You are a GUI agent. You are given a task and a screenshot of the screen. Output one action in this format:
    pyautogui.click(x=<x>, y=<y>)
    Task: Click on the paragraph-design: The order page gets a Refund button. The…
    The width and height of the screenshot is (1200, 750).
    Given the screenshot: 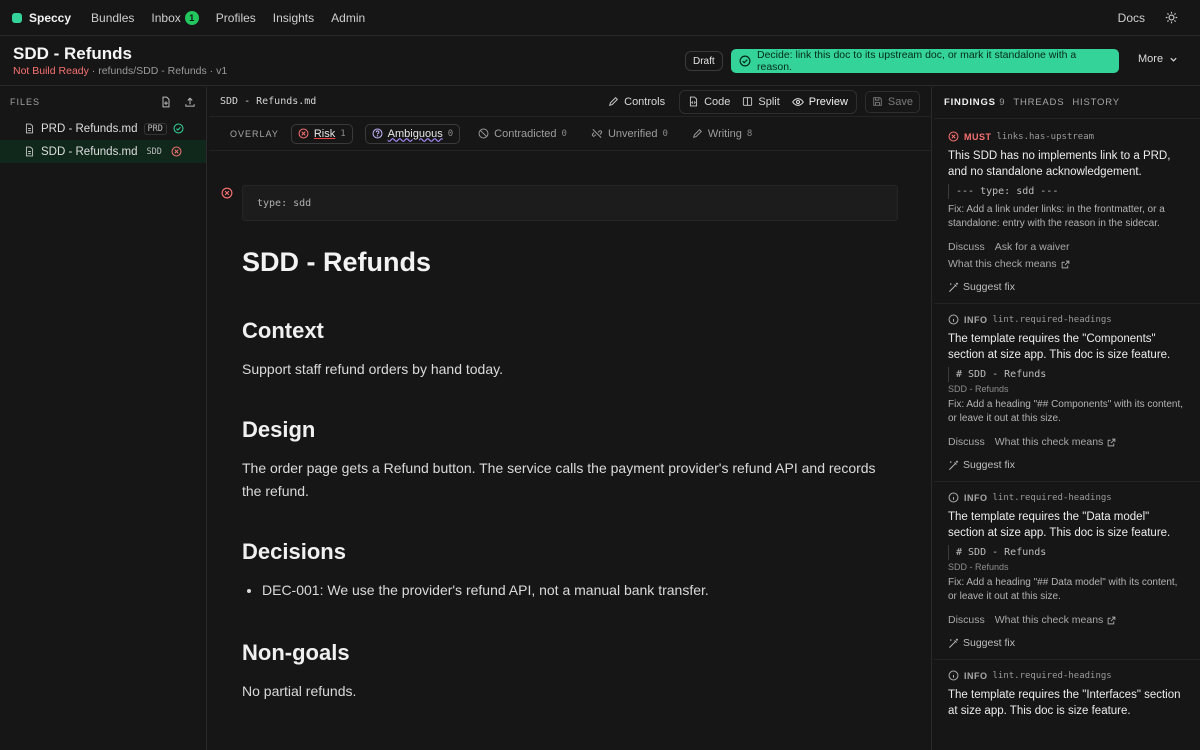 What is the action you would take?
    pyautogui.click(x=559, y=479)
    